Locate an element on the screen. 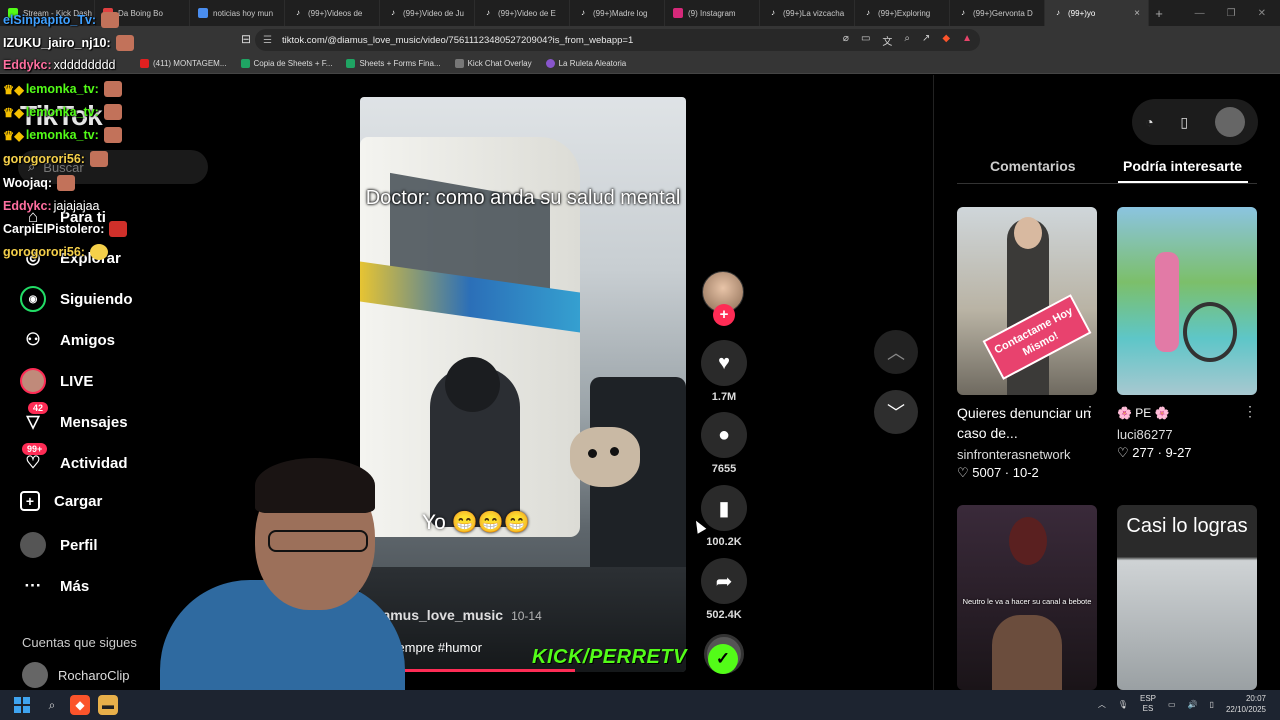  save-action: ▮ 100.2K is located at coordinates (724, 516).